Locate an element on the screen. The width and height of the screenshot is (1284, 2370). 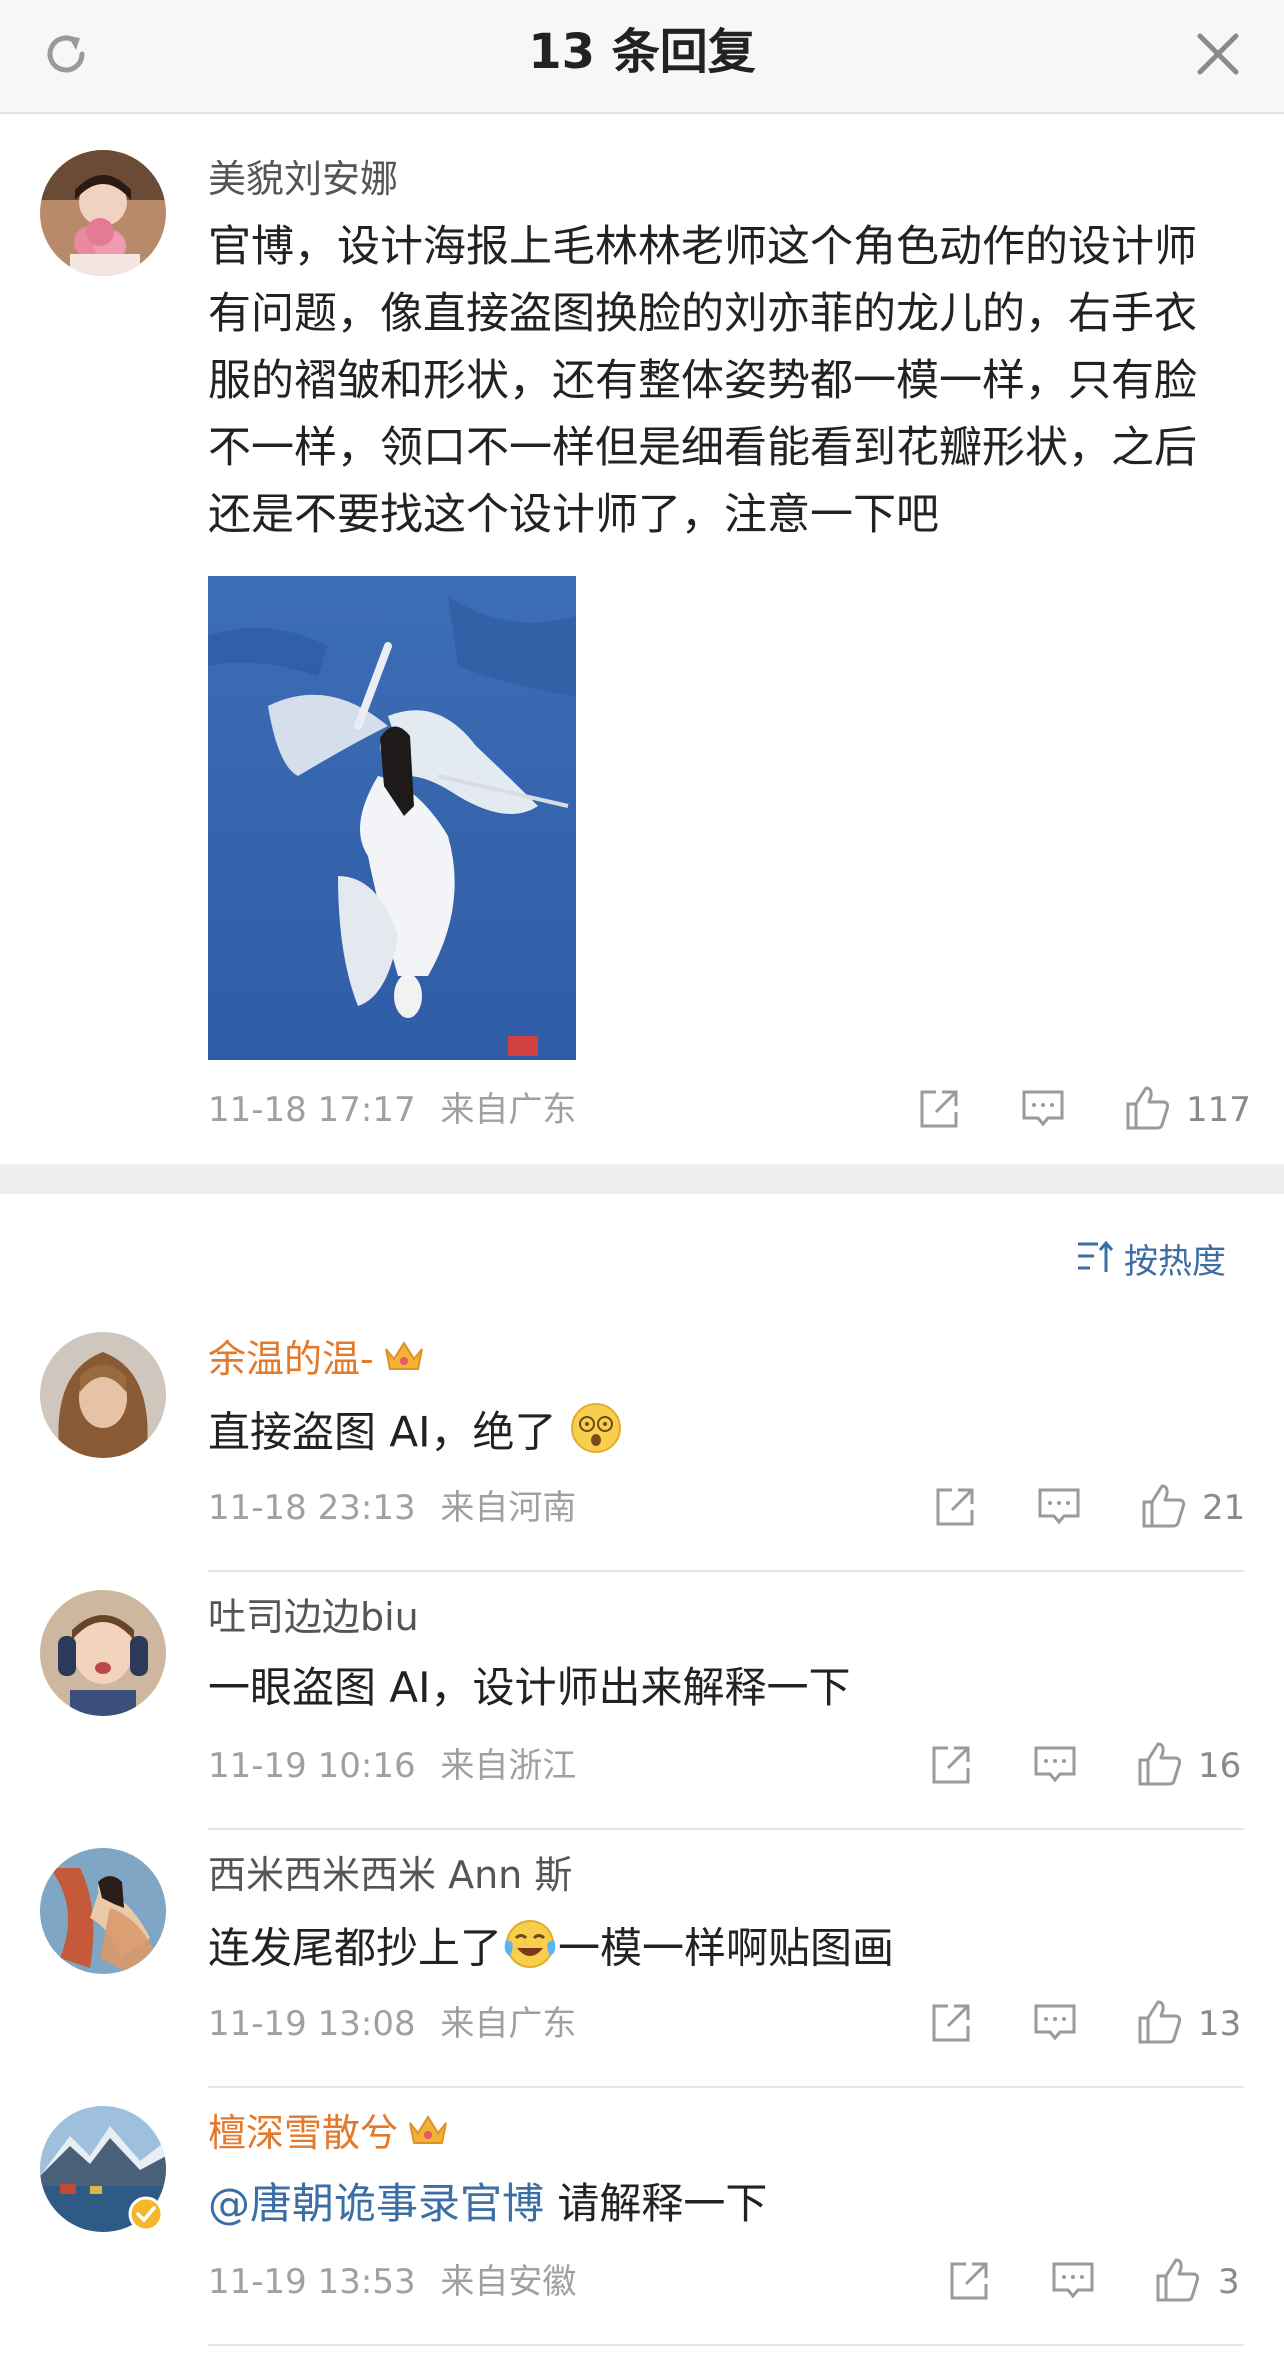
reply-source: 来自广东 is located at coordinates (508, 2024).